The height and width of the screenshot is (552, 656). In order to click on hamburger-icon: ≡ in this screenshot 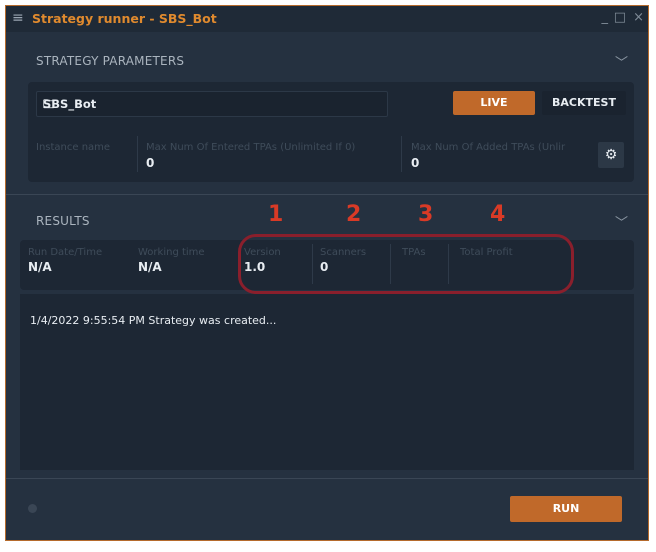, I will do `click(18, 18)`.